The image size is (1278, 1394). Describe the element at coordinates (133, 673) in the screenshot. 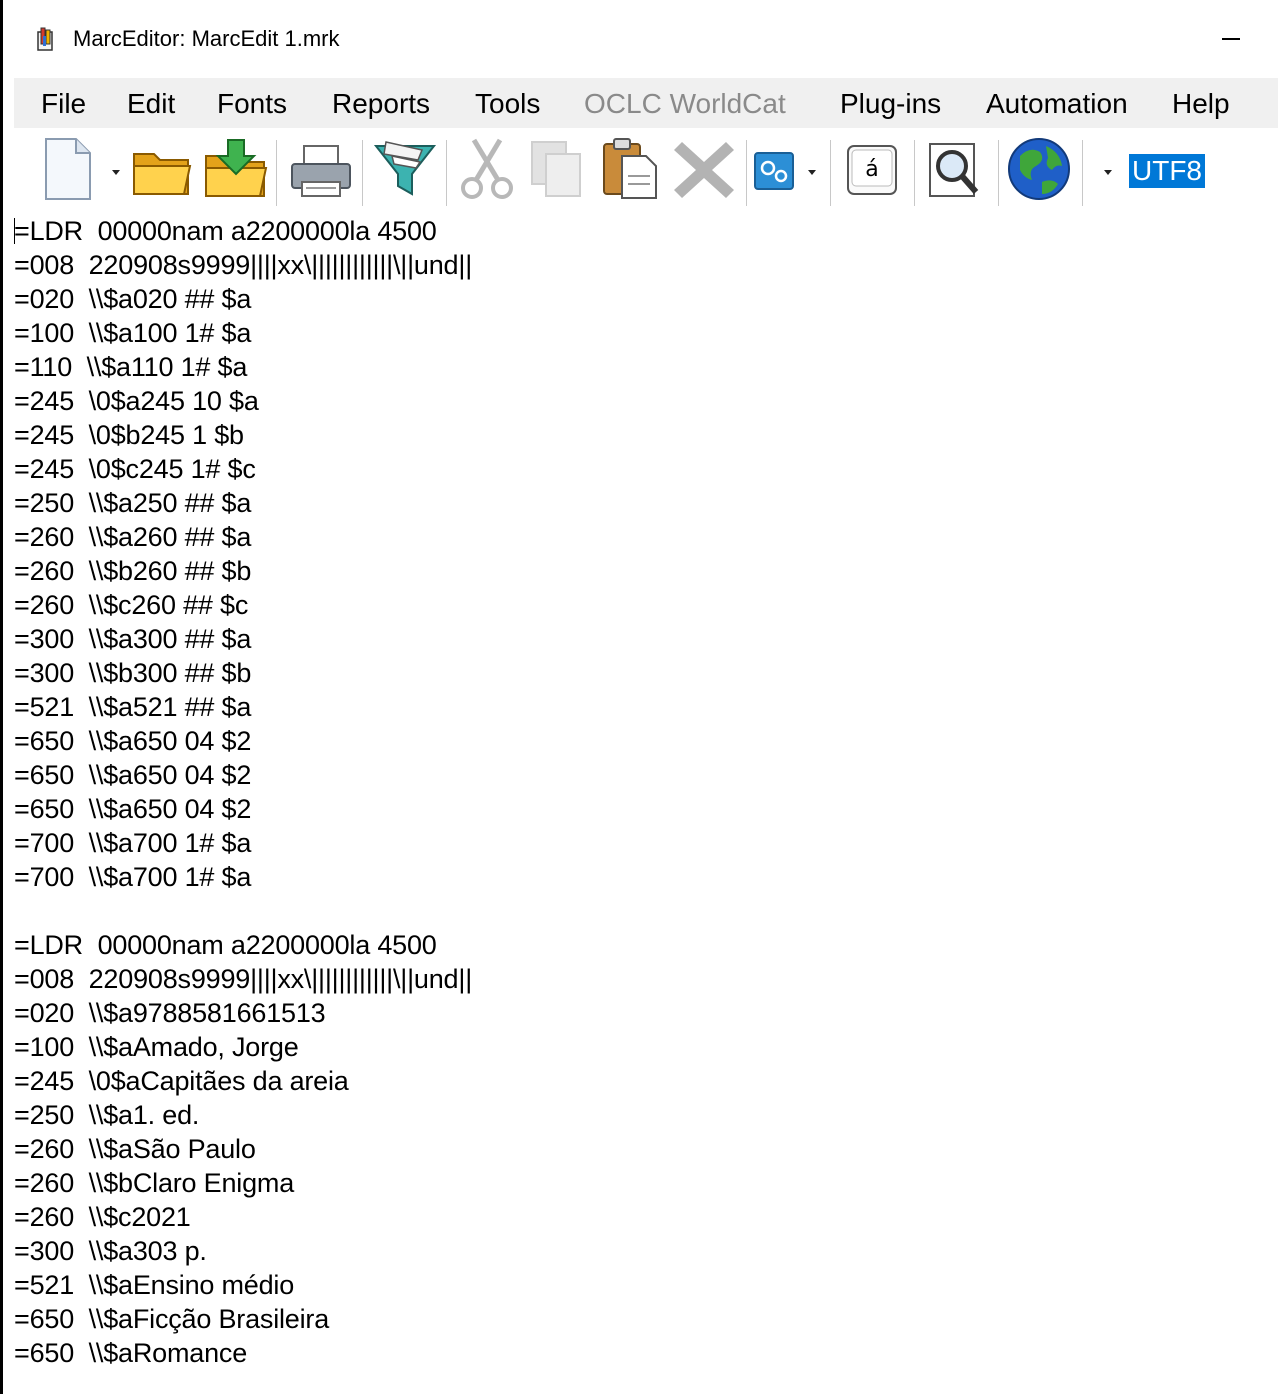

I see `editor-line: =300 \\$b300 ## $b` at that location.